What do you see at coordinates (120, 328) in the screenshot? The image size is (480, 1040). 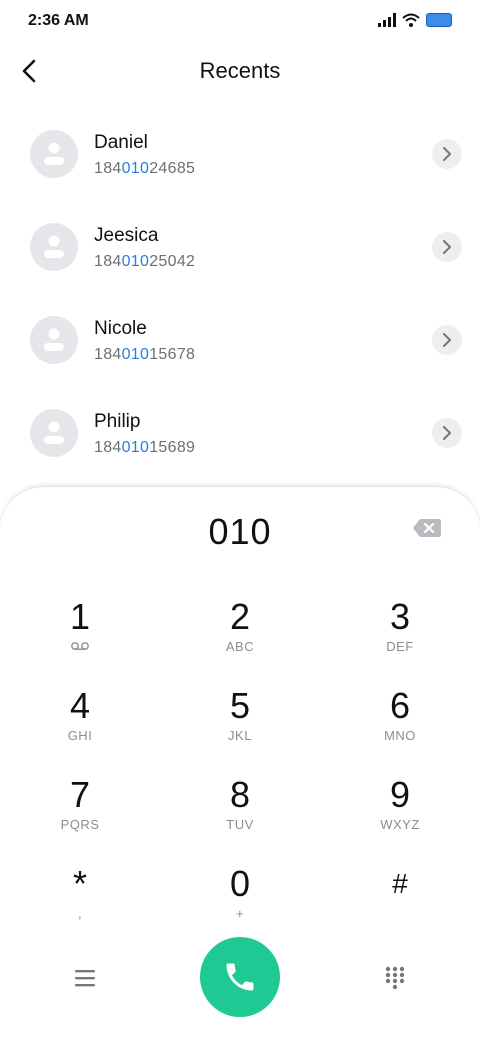 I see `contact-name: Nicole` at bounding box center [120, 328].